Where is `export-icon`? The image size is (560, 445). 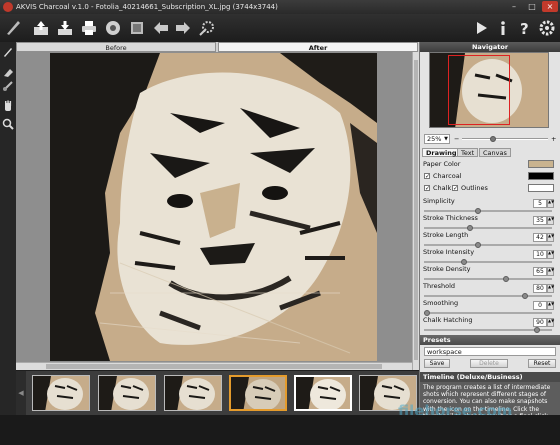 export-icon is located at coordinates (137, 28).